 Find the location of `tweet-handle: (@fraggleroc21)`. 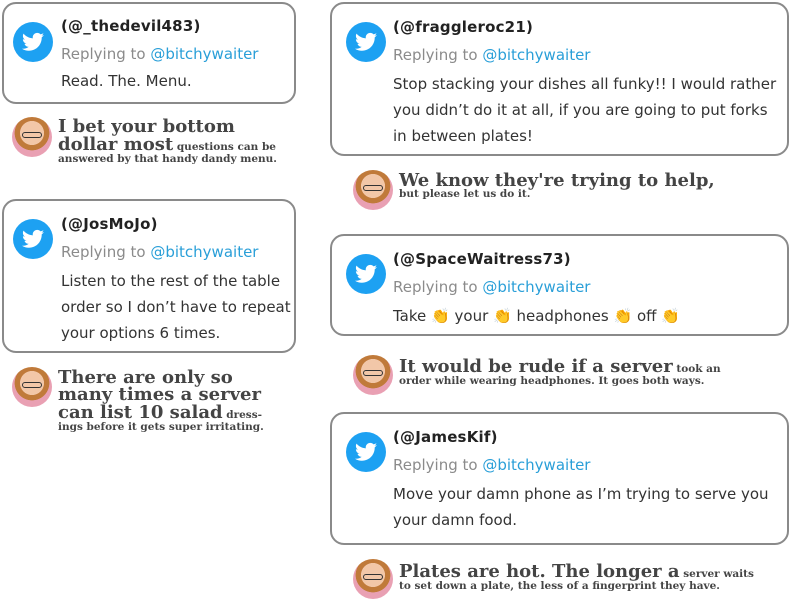

tweet-handle: (@fraggleroc21) is located at coordinates (463, 27).